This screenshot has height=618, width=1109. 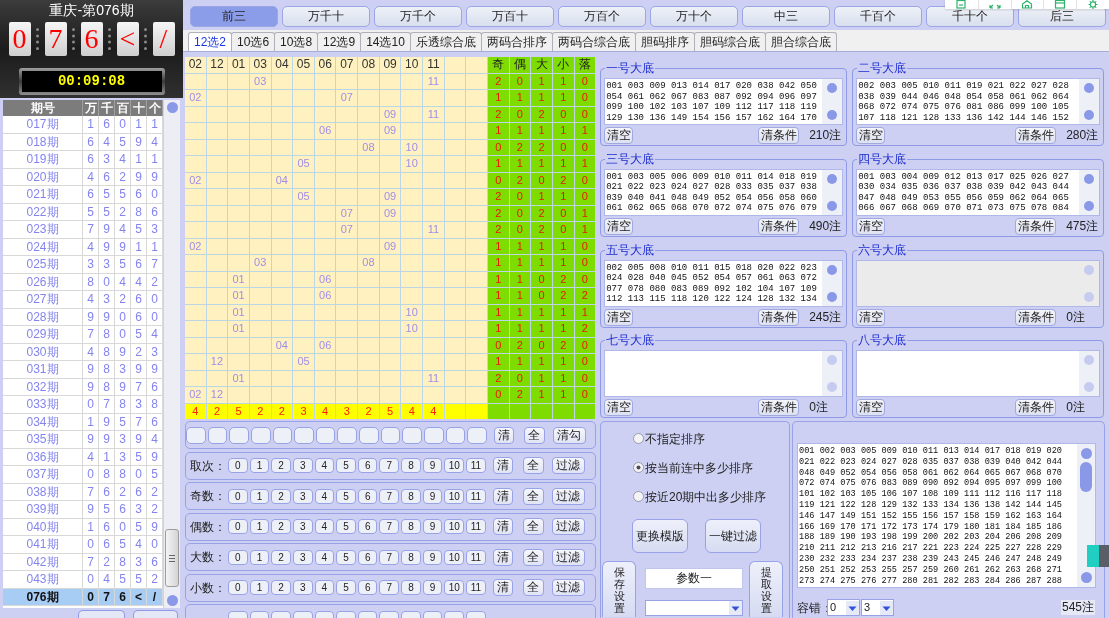 What do you see at coordinates (385, 41) in the screenshot?
I see `tab: 14选10` at bounding box center [385, 41].